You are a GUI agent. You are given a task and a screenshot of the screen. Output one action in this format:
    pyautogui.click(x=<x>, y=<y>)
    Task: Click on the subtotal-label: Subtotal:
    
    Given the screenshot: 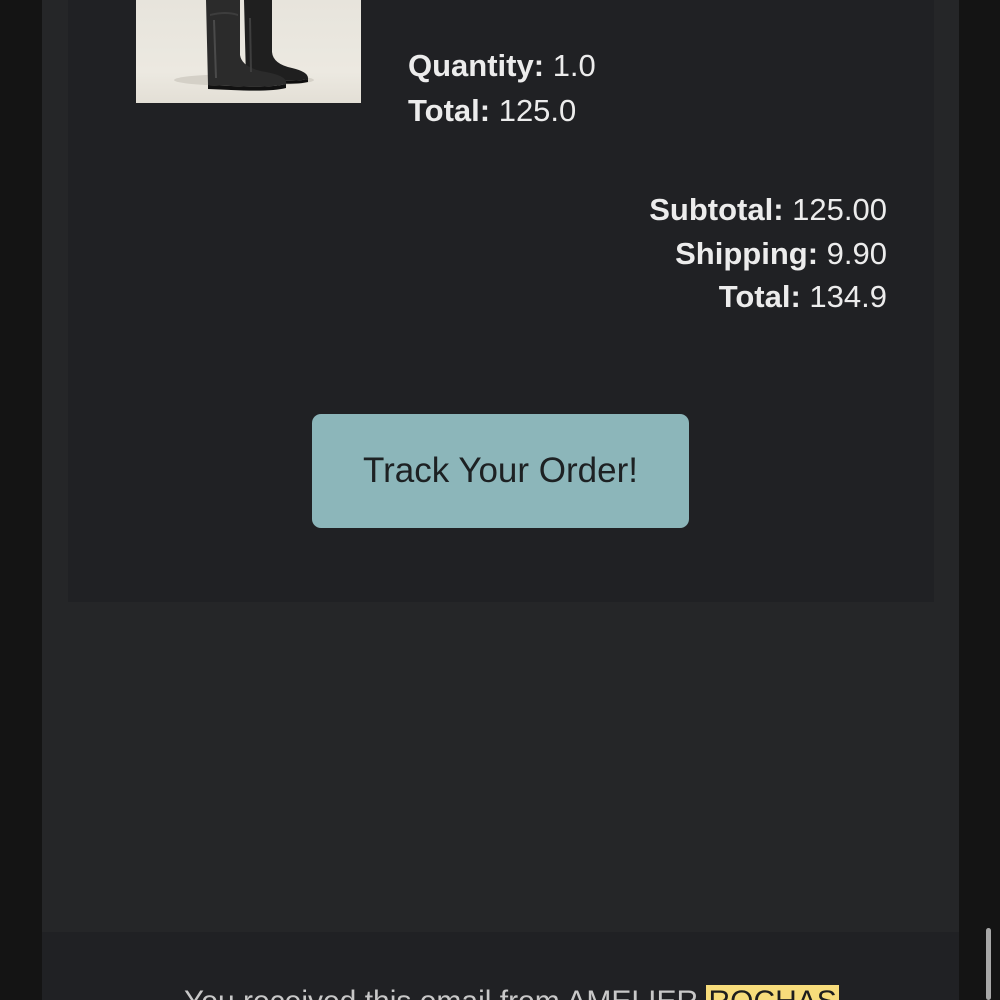 What is the action you would take?
    pyautogui.click(x=716, y=209)
    